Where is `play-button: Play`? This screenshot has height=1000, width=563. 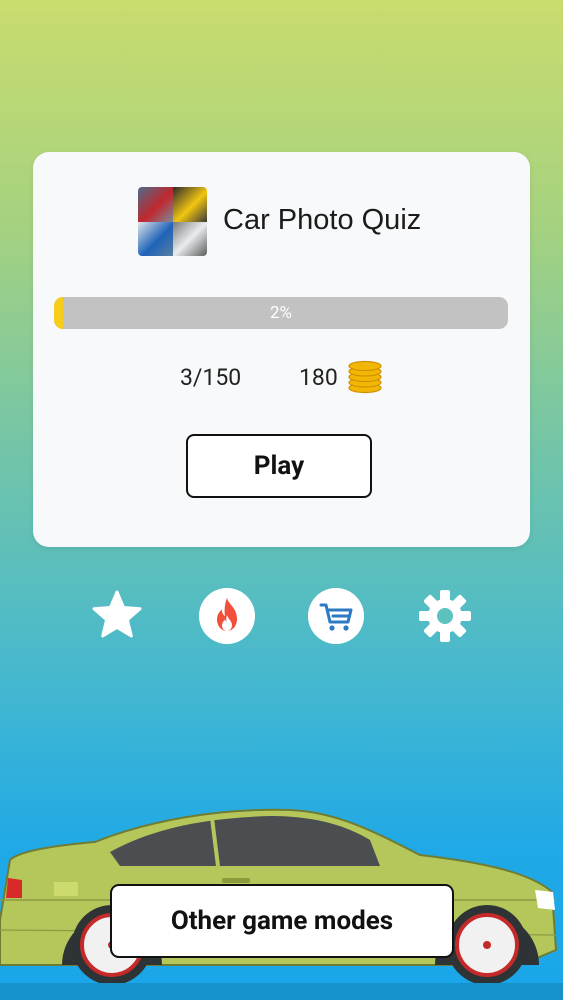
play-button: Play is located at coordinates (279, 466).